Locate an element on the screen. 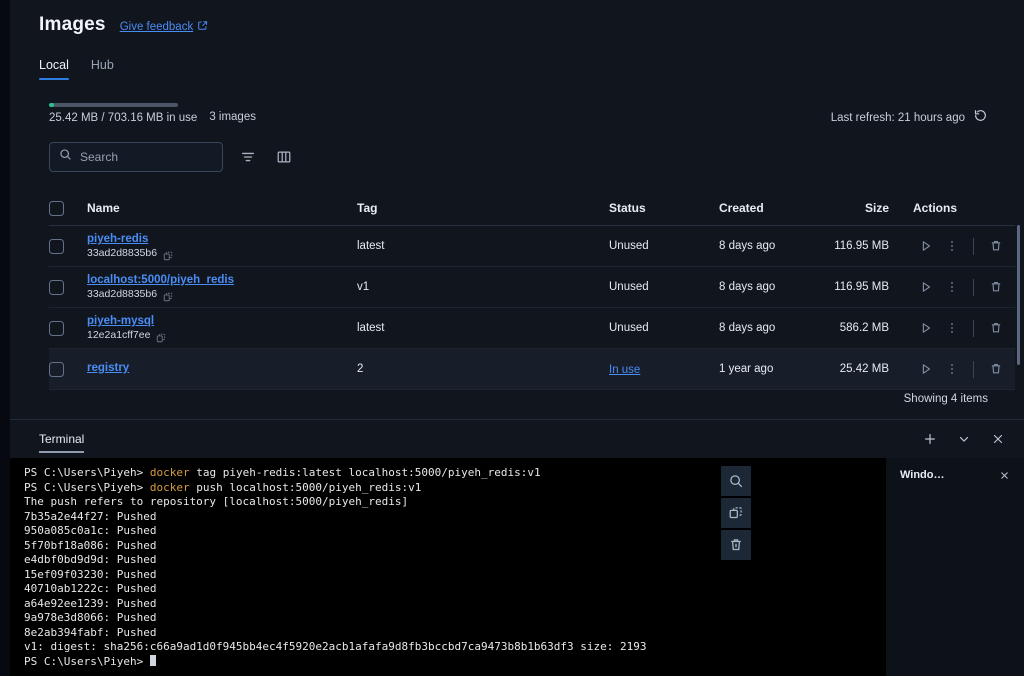 This screenshot has height=676, width=1024. table-footer-count: Showing 4 items is located at coordinates (945, 399).